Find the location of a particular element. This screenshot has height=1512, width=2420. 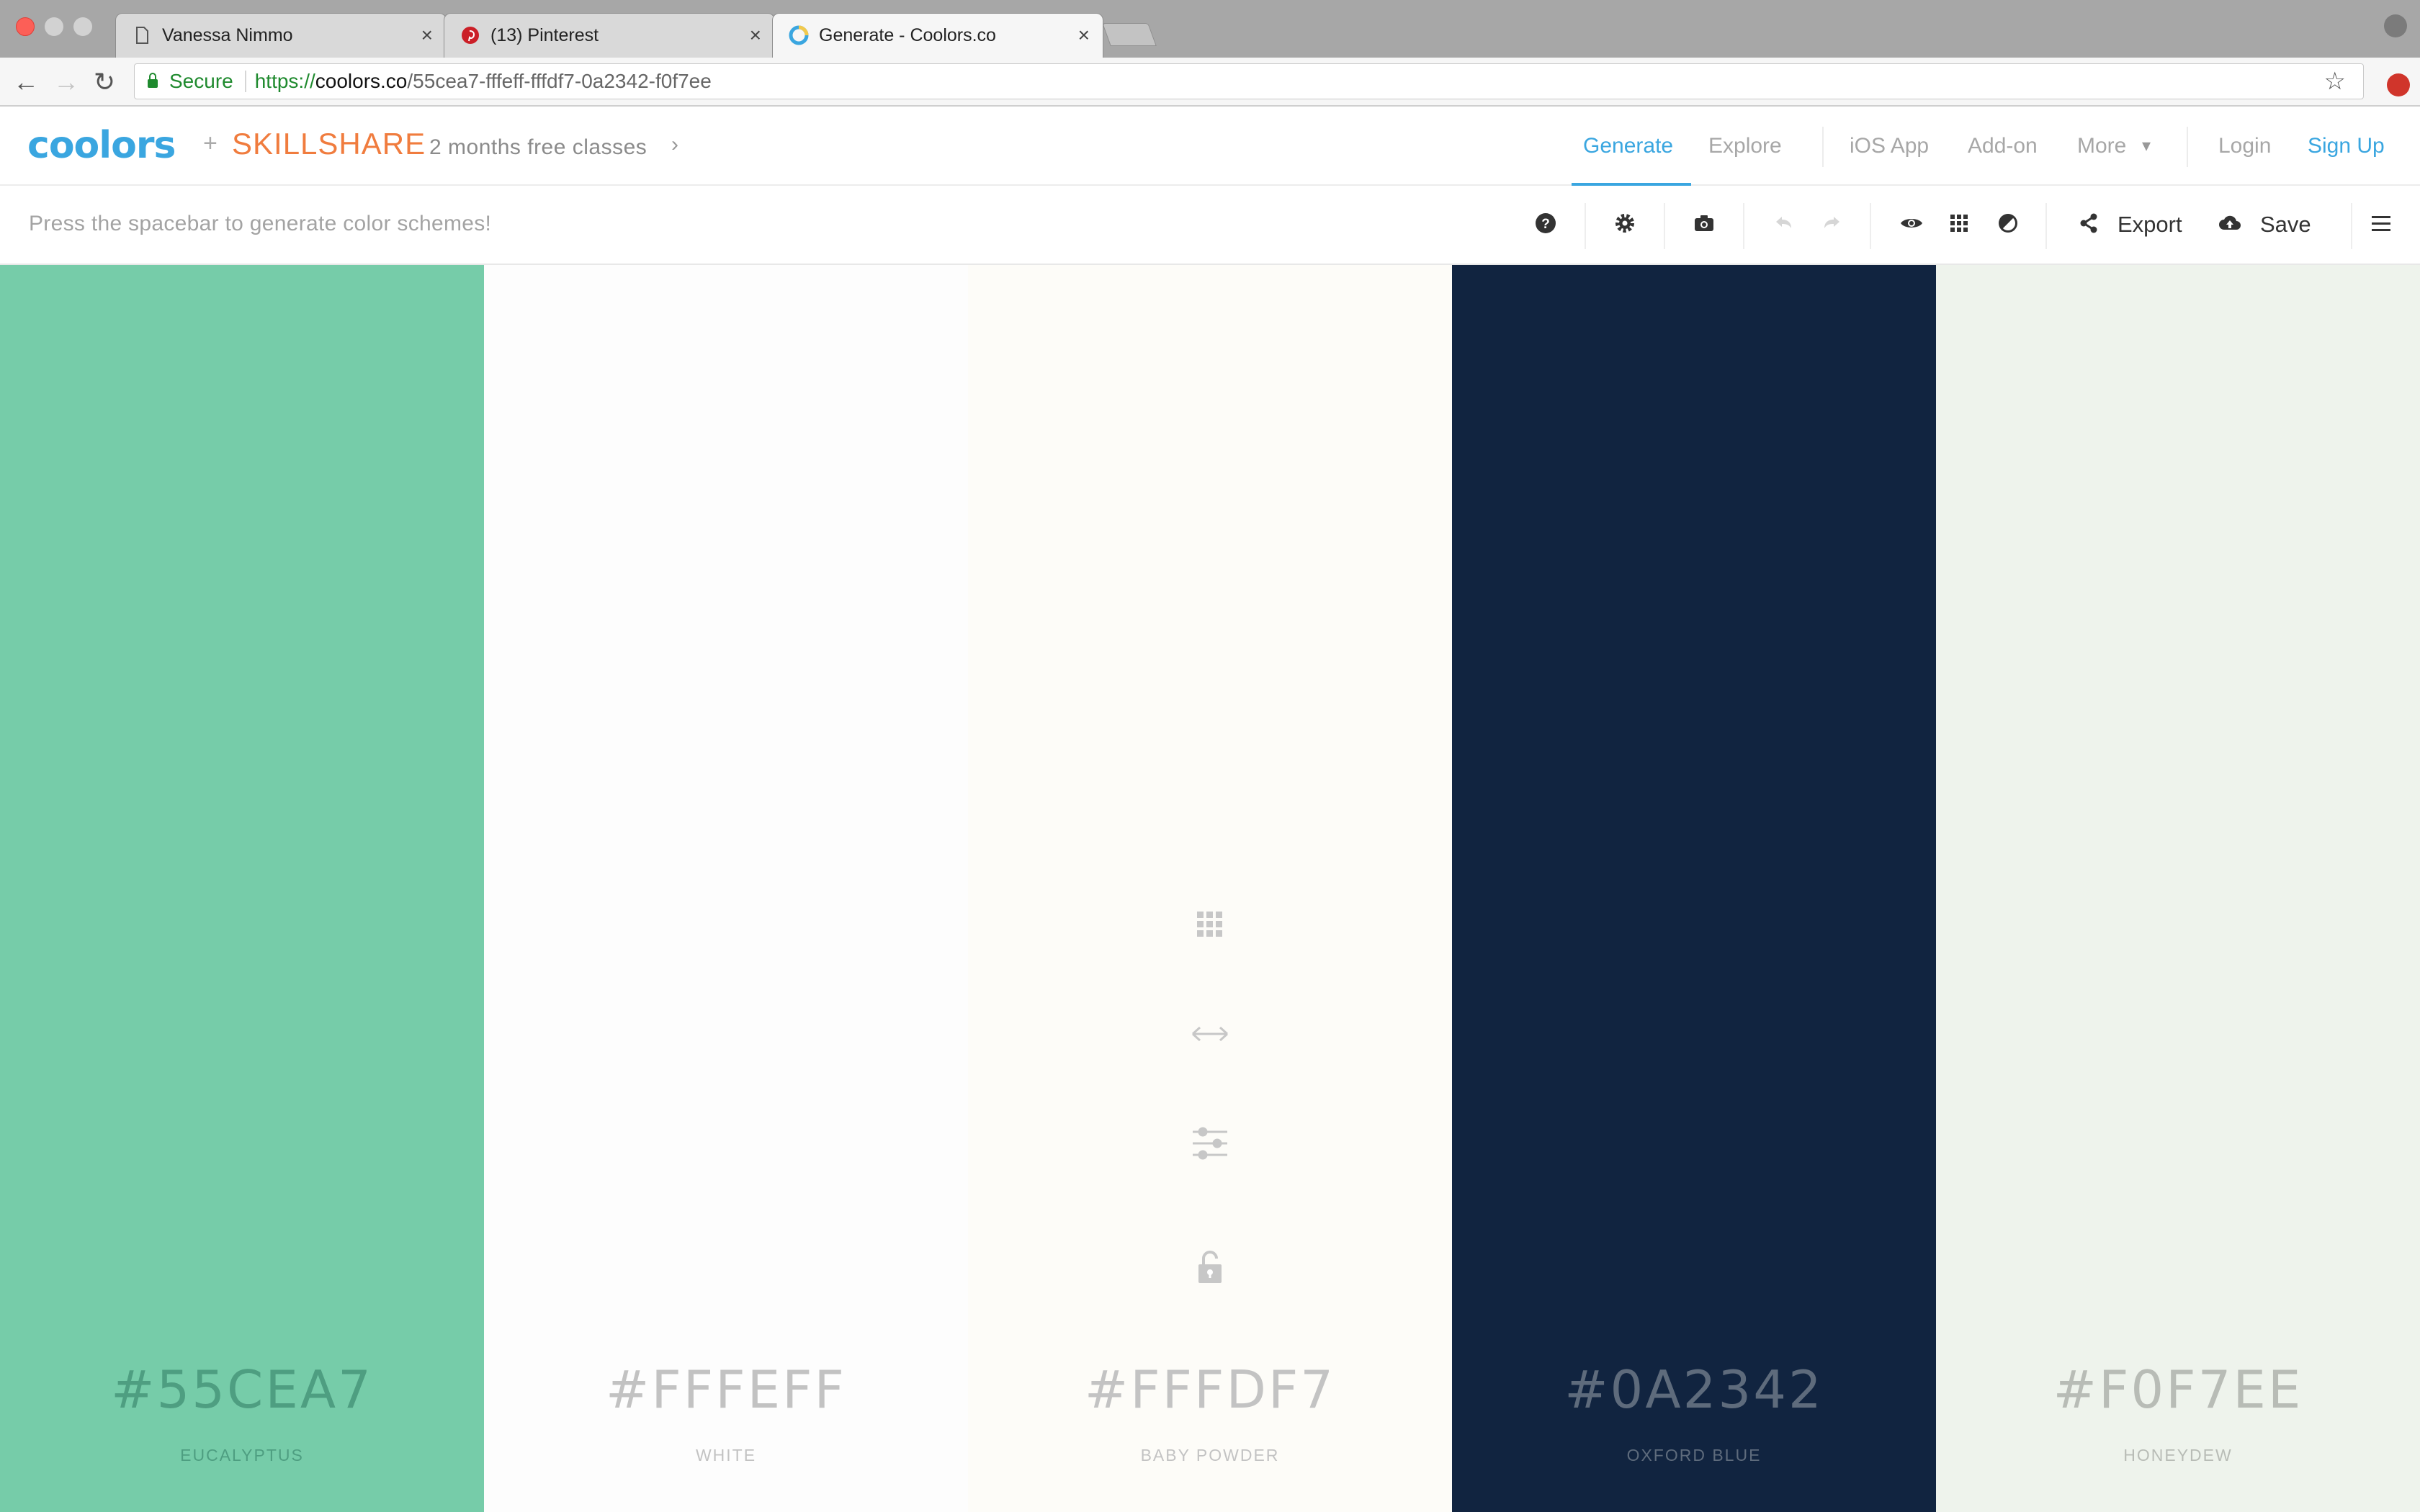

drag-arrows-icon is located at coordinates (1210, 1034).